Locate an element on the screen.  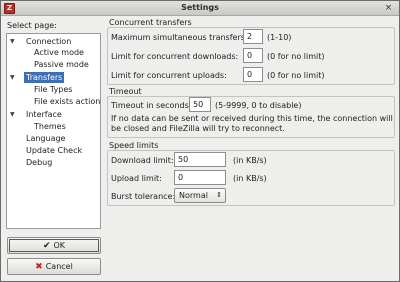
tree-item-passive-mode: Passive mode is located at coordinates (61, 64).